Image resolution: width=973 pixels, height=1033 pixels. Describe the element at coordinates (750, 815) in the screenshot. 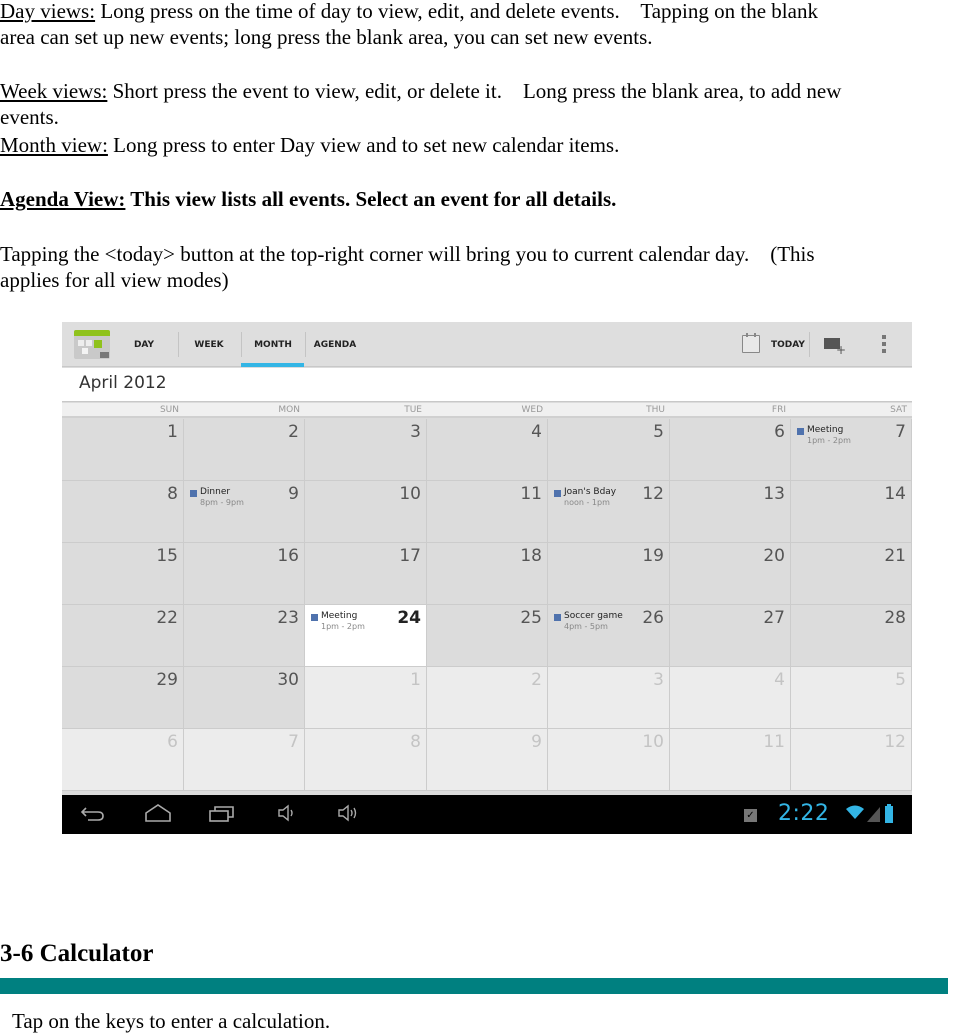

I see `store-icon: ✓` at that location.